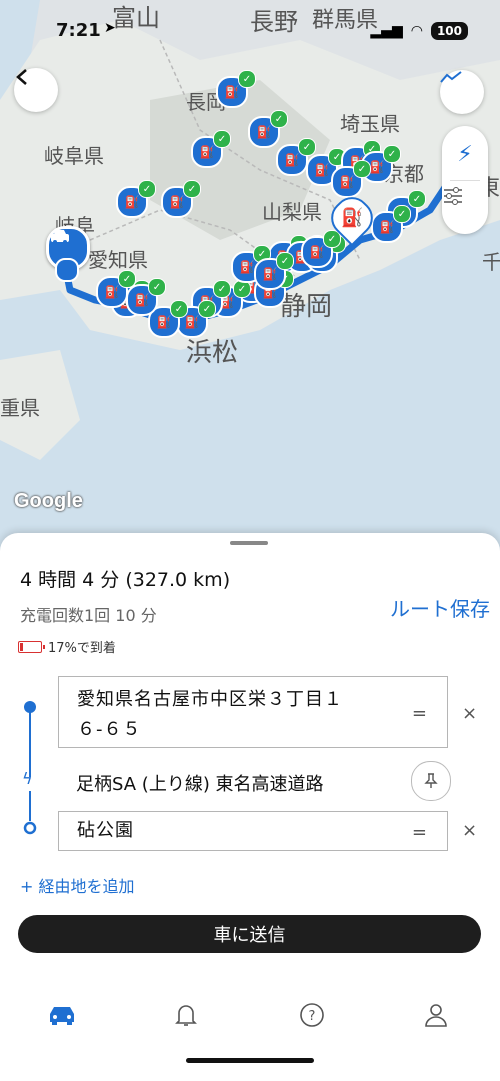 The width and height of the screenshot is (500, 1081). Describe the element at coordinates (105, 830) in the screenshot. I see `destination-text: 砧公園` at that location.